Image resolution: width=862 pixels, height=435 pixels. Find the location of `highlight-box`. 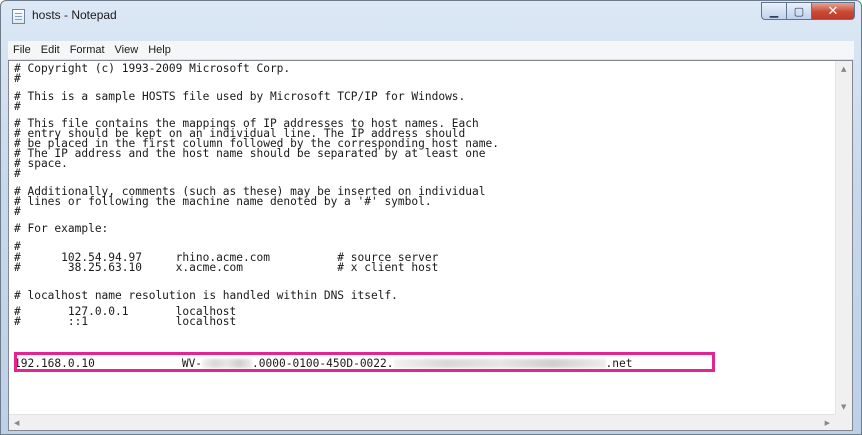

highlight-box is located at coordinates (364, 362).